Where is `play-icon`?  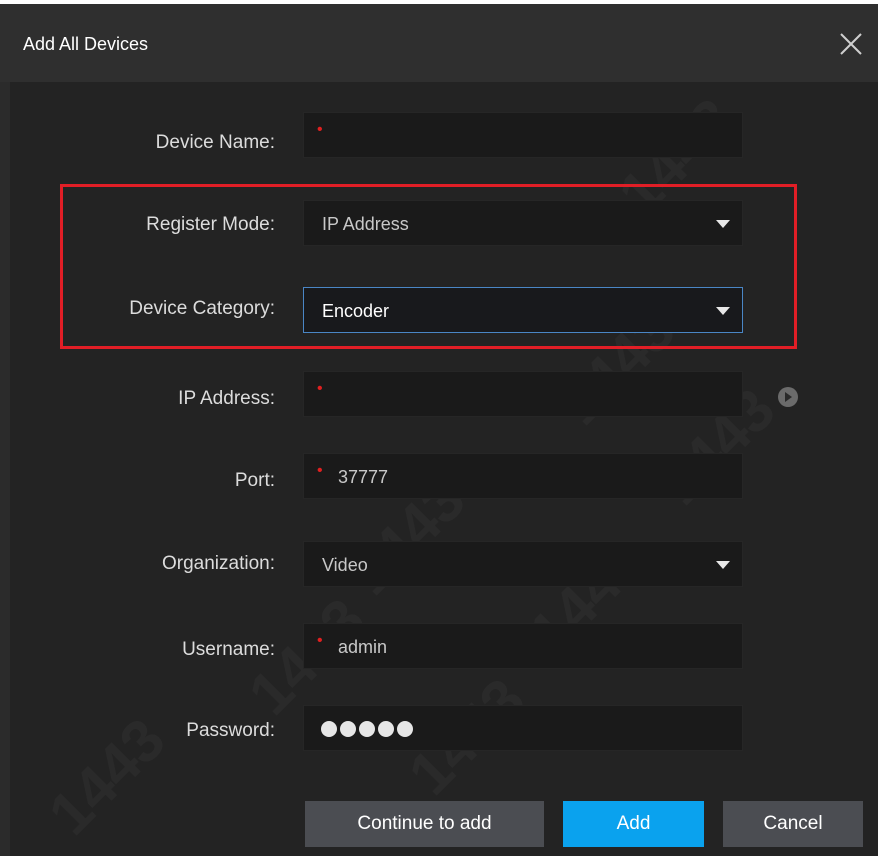 play-icon is located at coordinates (788, 397).